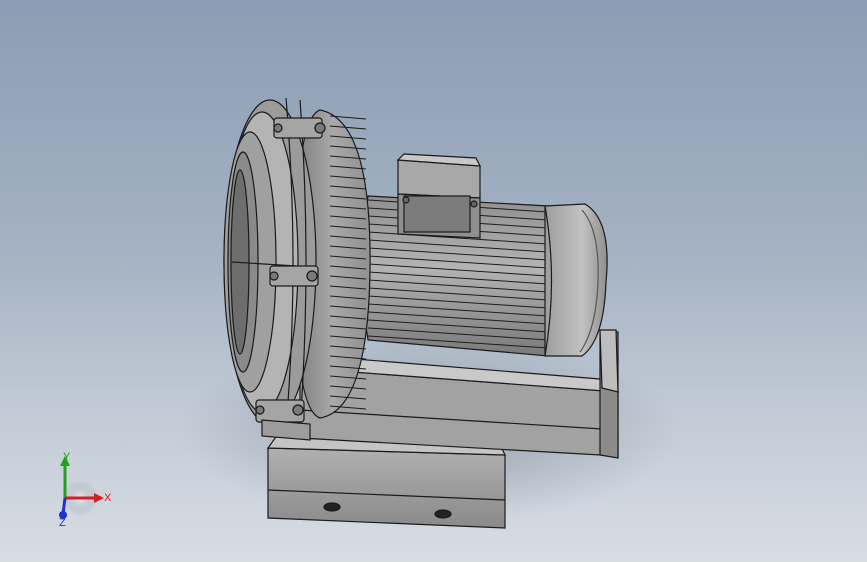 The image size is (867, 562). Describe the element at coordinates (270, 263) in the screenshot. I see `front-cover` at that location.